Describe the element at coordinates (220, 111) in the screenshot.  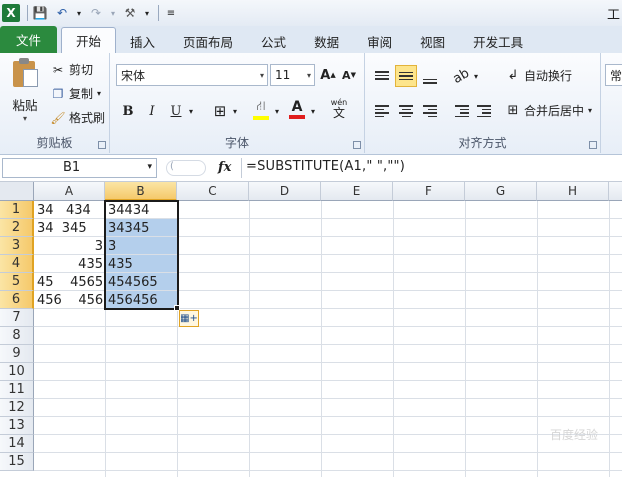
I see `borders-icon: ⊞` at that location.